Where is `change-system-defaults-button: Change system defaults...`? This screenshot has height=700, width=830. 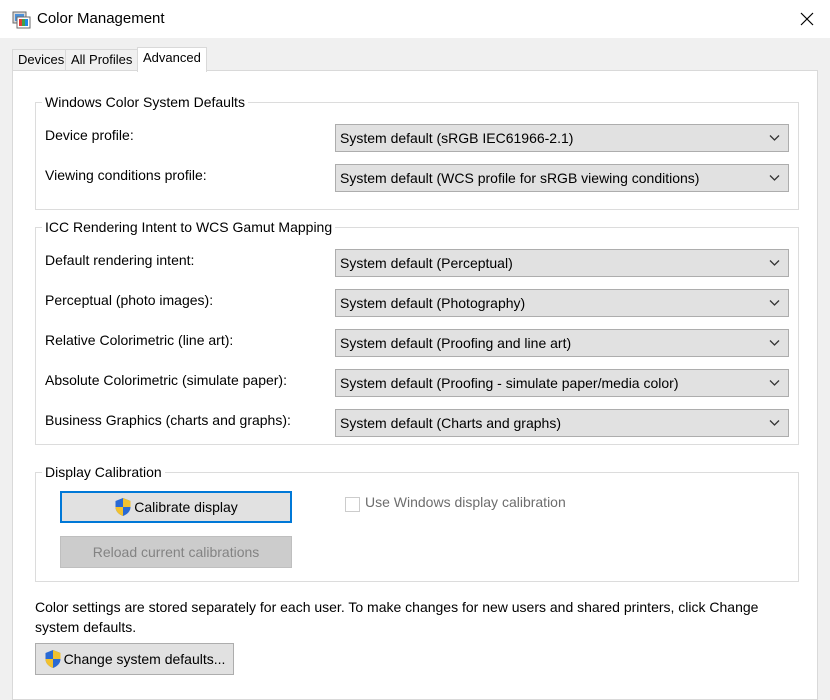 change-system-defaults-button: Change system defaults... is located at coordinates (134, 659).